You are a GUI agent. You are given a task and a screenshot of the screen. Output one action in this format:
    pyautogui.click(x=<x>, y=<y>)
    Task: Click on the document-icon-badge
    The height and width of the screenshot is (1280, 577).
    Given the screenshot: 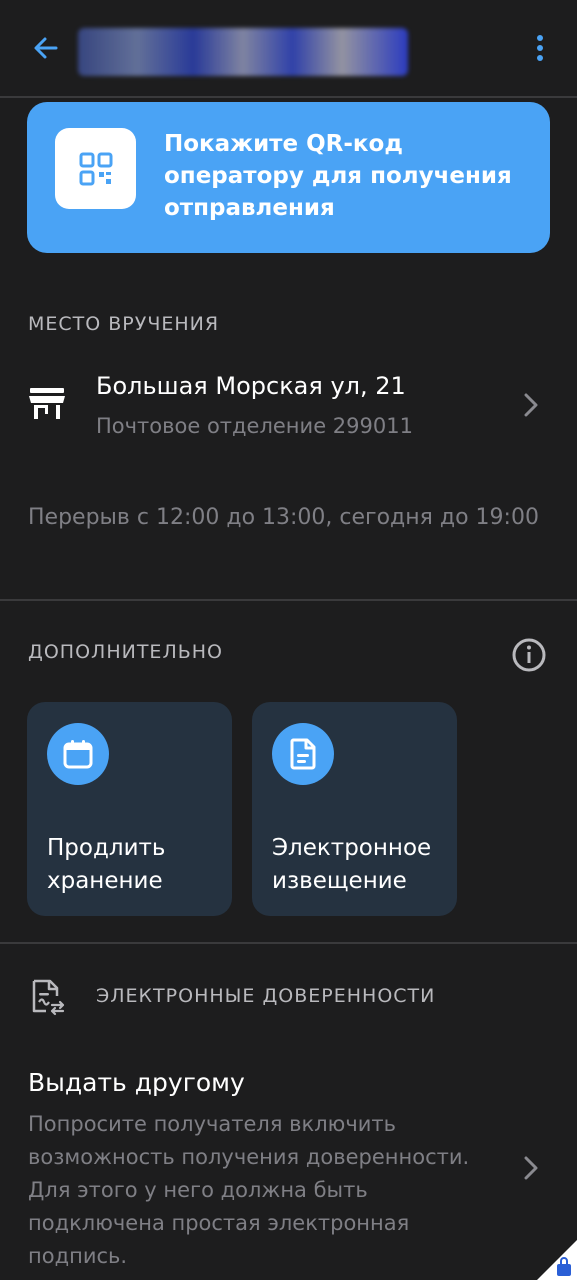 What is the action you would take?
    pyautogui.click(x=303, y=754)
    